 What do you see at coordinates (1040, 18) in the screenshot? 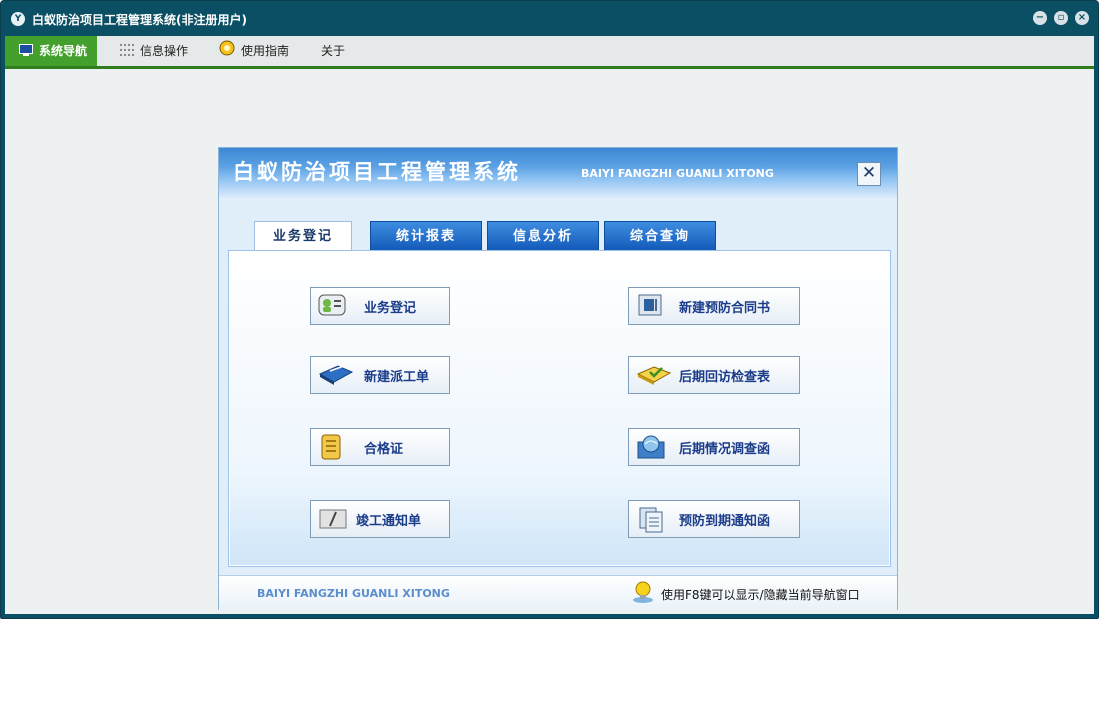
I see `minimize-icon: −` at bounding box center [1040, 18].